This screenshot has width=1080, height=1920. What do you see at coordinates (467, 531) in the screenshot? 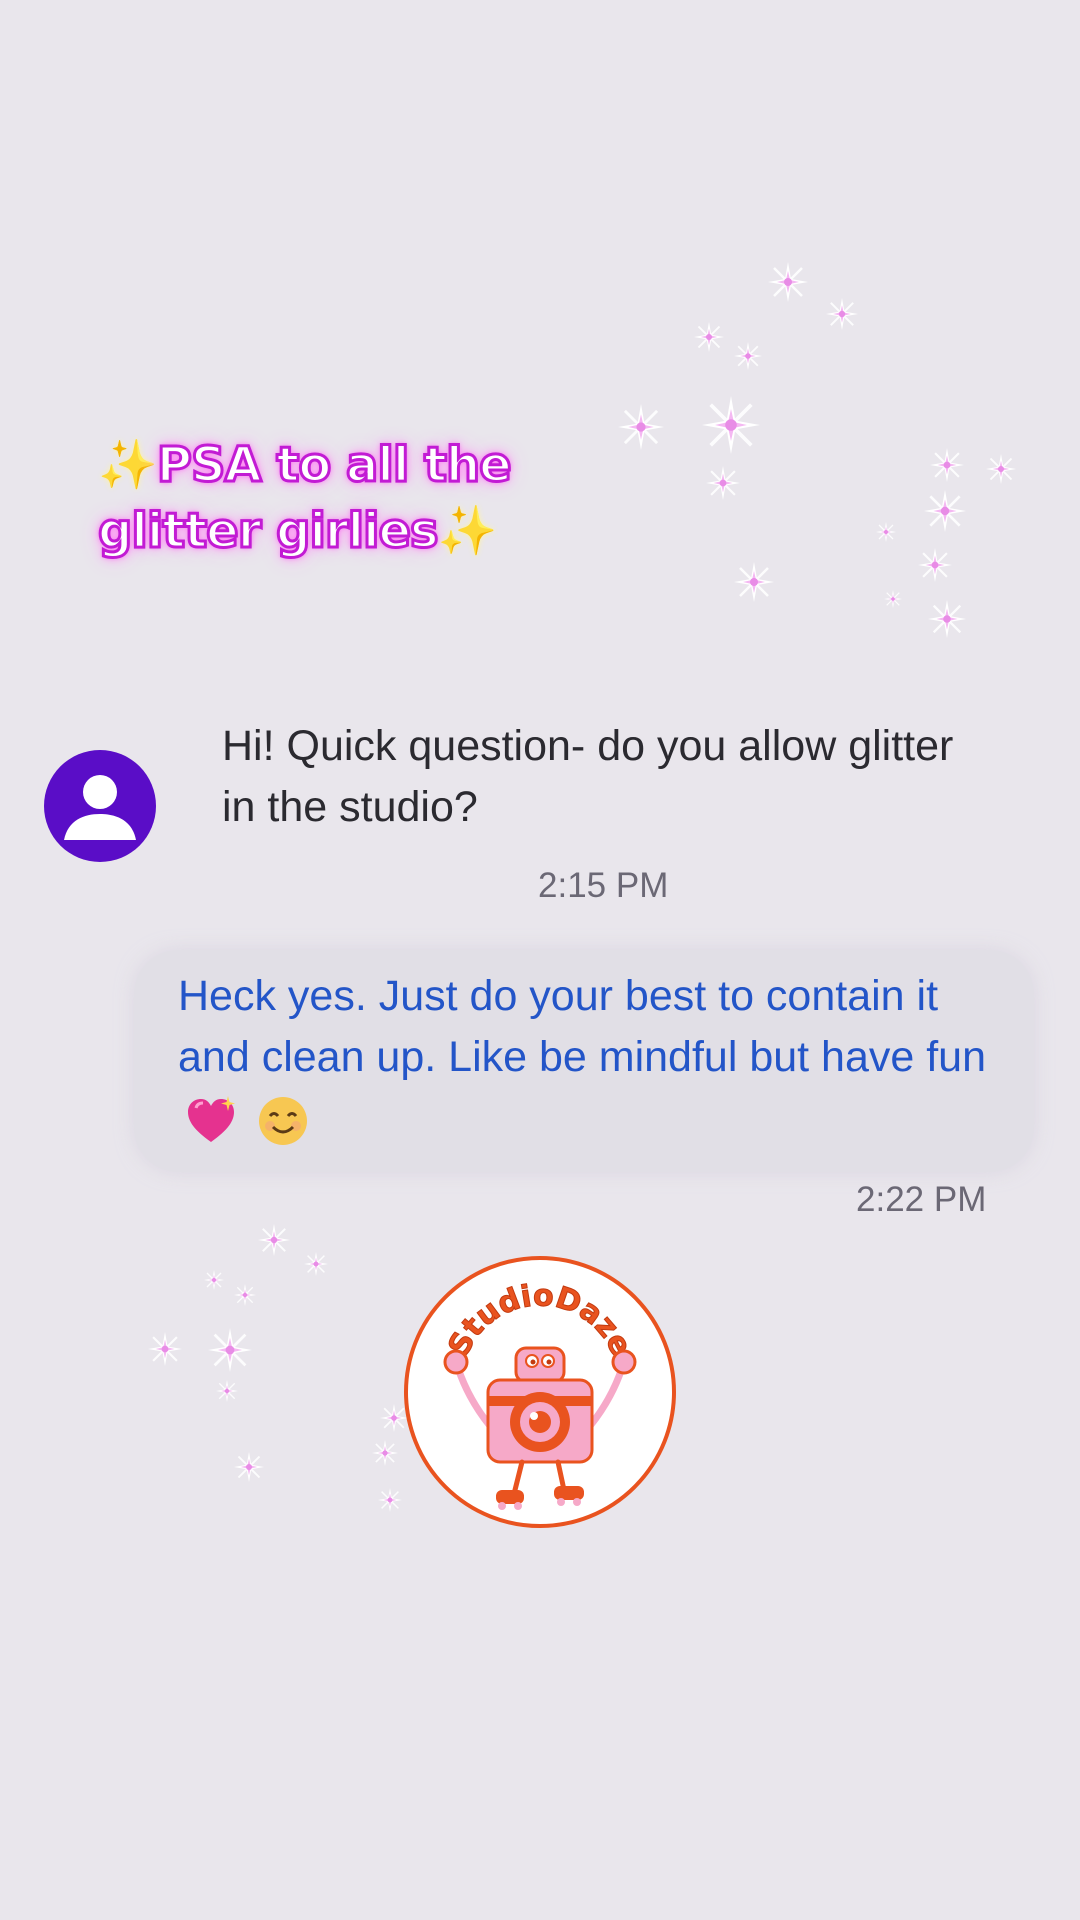
I see `sparkles-emoji-right: ✨` at bounding box center [467, 531].